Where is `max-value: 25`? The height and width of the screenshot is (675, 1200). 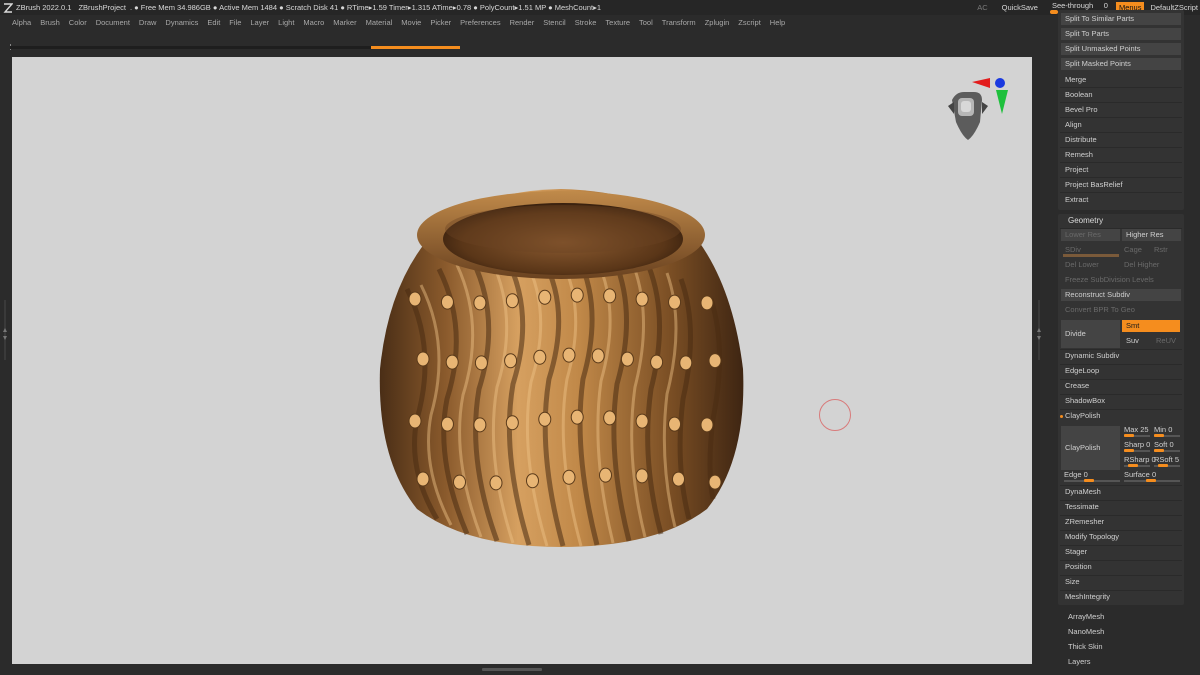 max-value: 25 is located at coordinates (1144, 429).